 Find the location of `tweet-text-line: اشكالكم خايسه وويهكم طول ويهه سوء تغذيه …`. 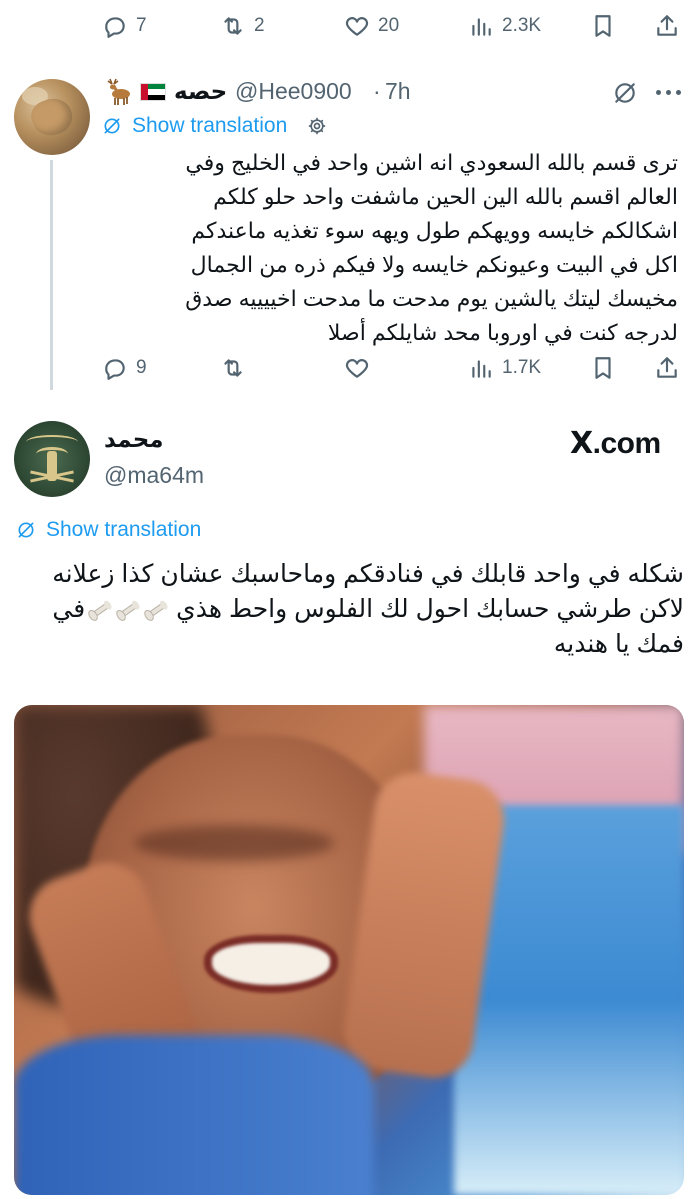

tweet-text-line: اشكالكم خايسه وويهكم طول ويهه سوء تغذيه … is located at coordinates (434, 230).